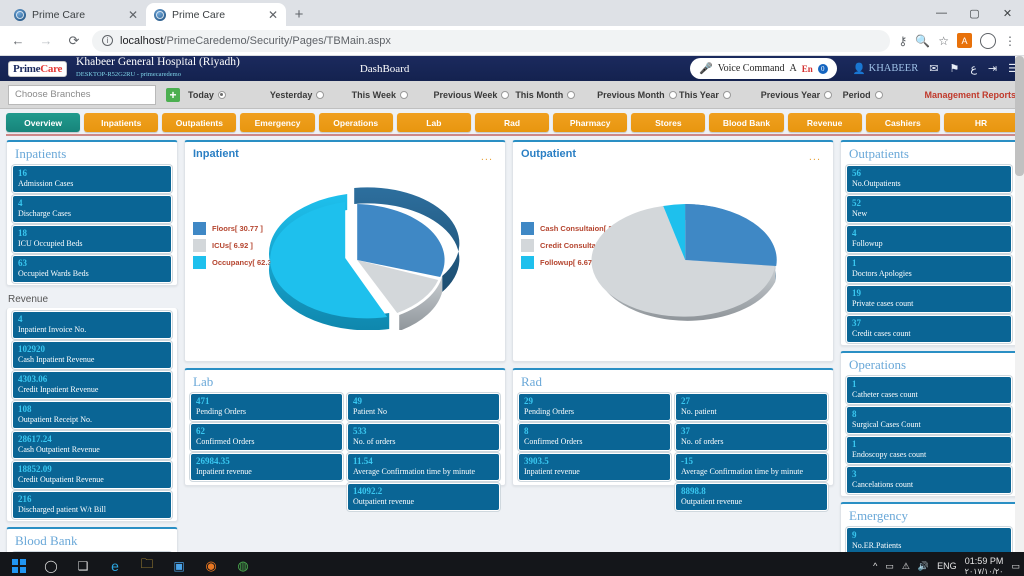 This screenshot has height=576, width=1024. Describe the element at coordinates (751, 437) in the screenshot. I see `stat-tile: 37 No. of orders` at that location.